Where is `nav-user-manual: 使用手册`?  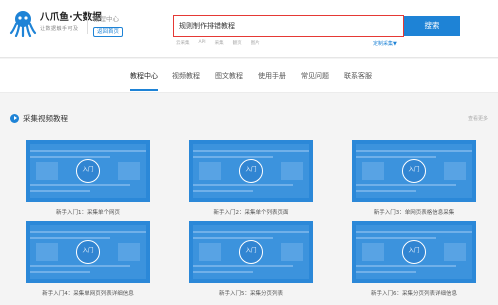
nav-user-manual: 使用手册 is located at coordinates (272, 76).